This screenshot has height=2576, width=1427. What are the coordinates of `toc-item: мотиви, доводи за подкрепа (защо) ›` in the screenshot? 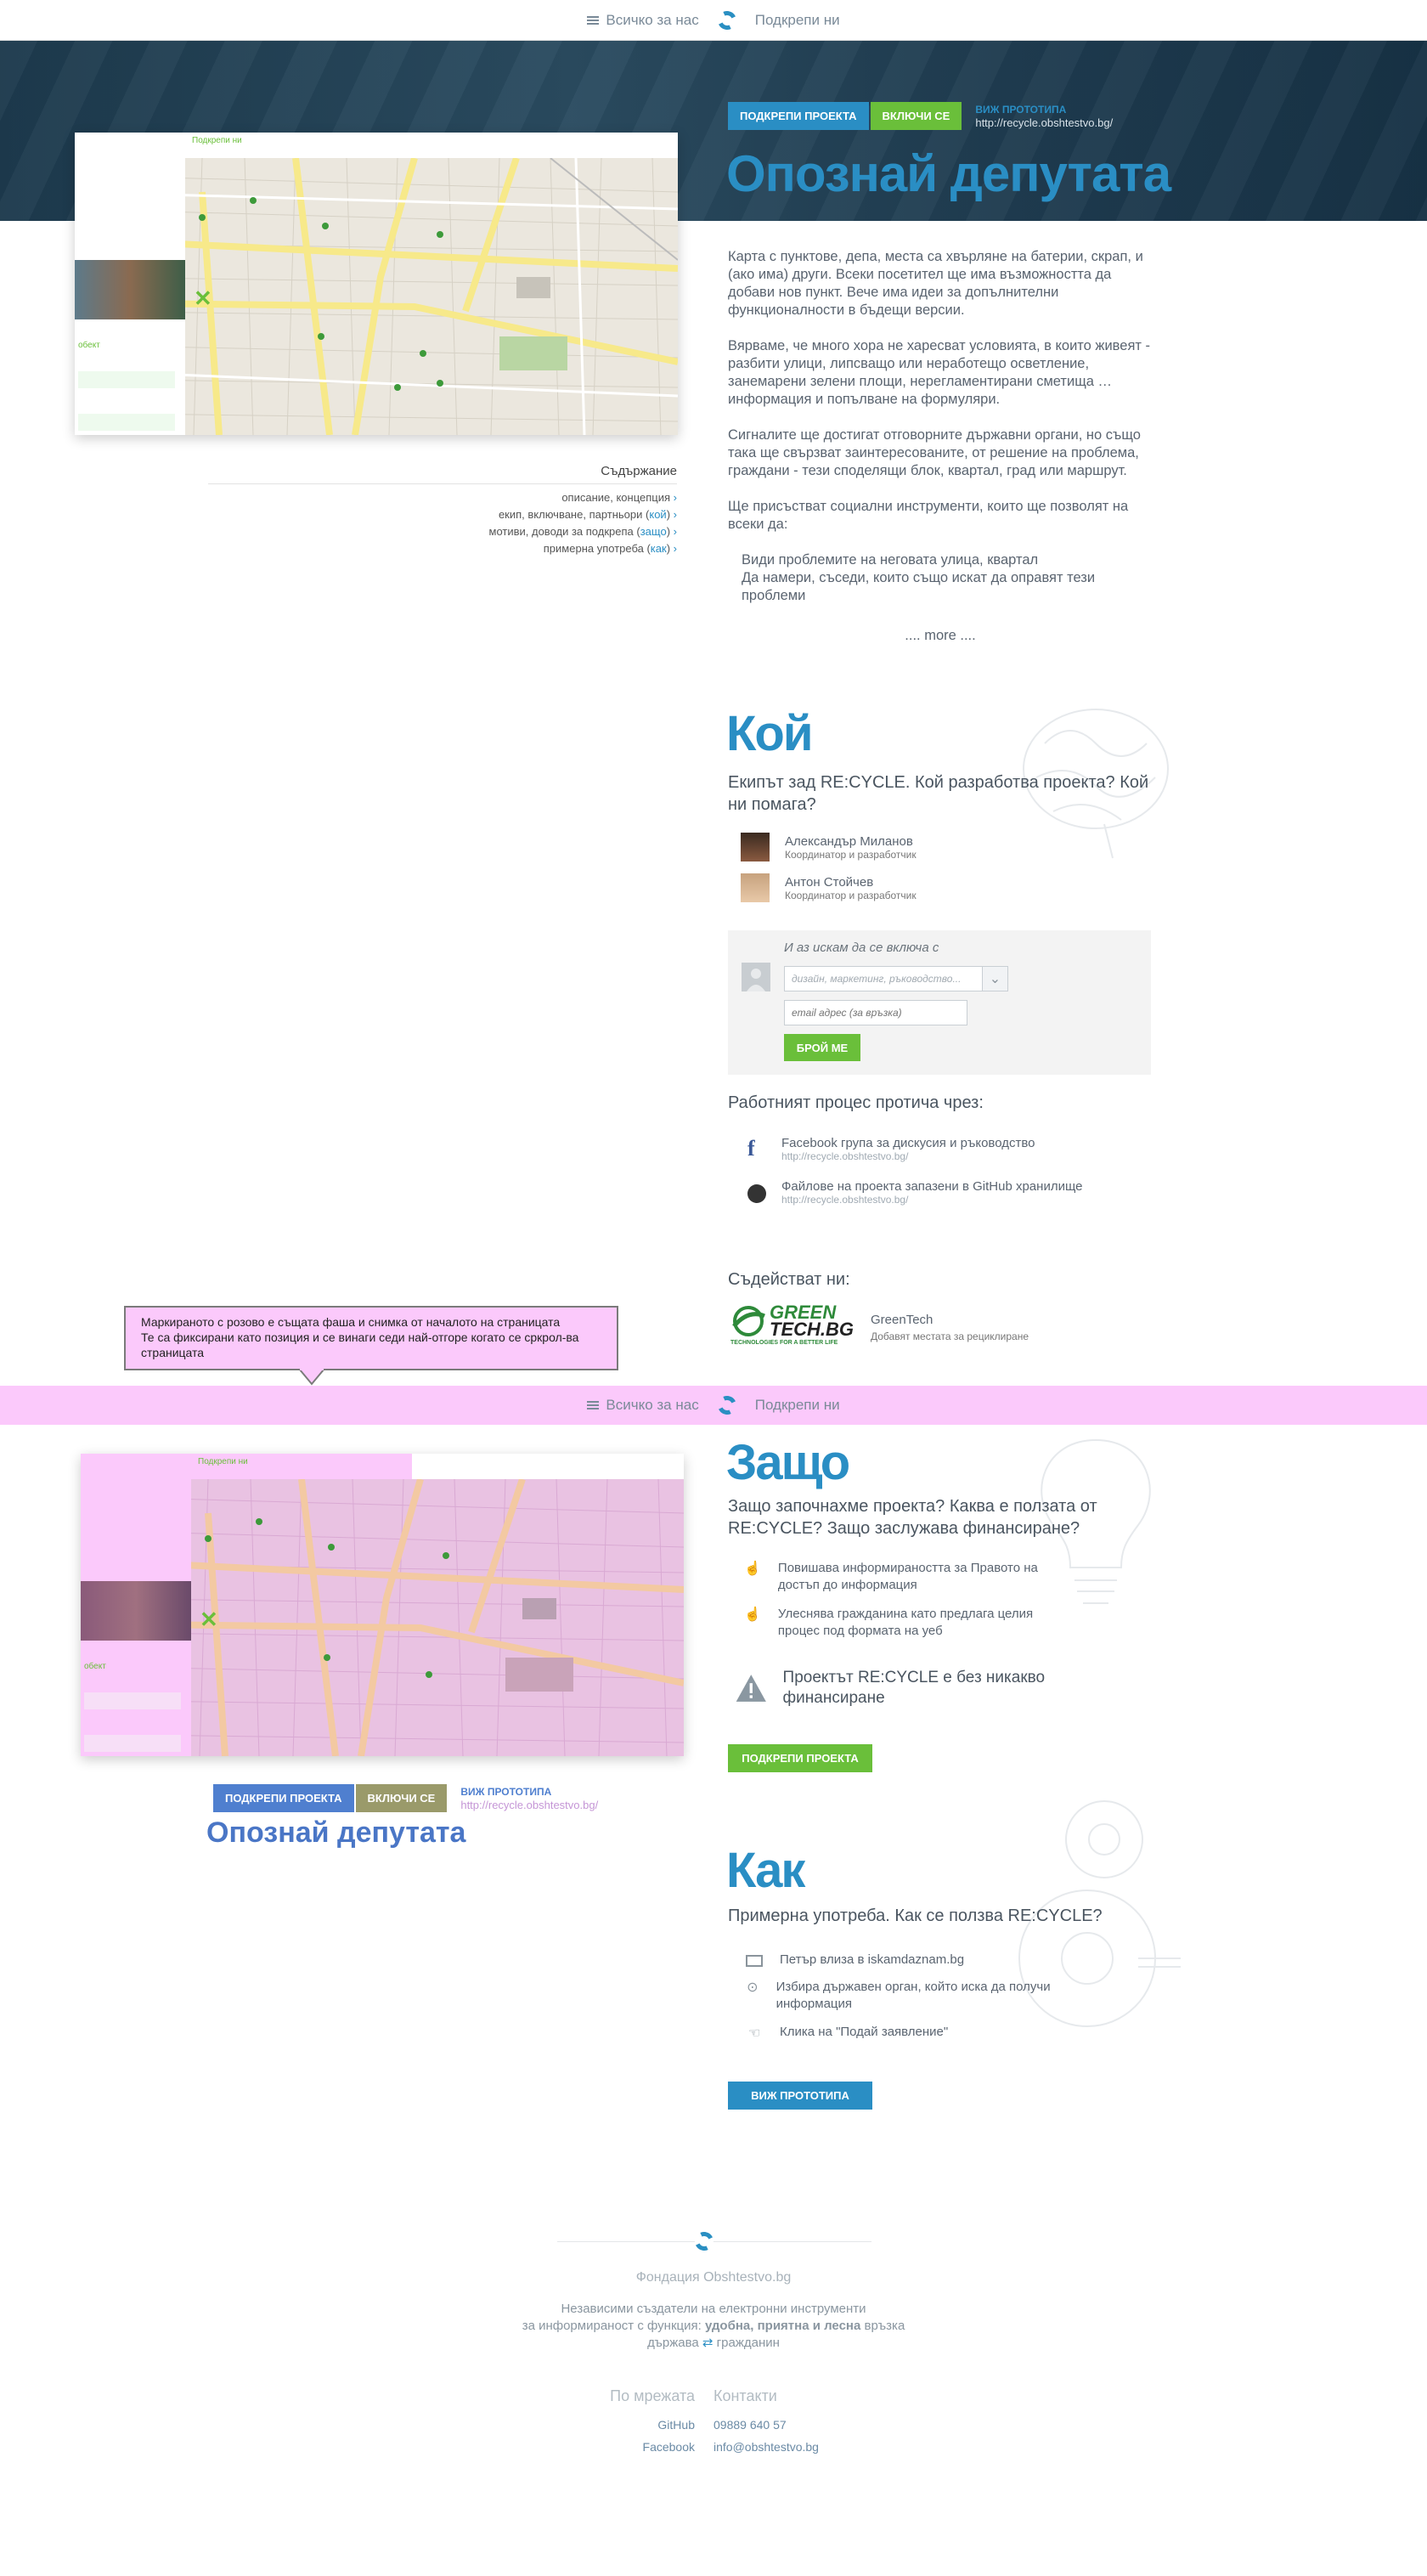 It's located at (443, 531).